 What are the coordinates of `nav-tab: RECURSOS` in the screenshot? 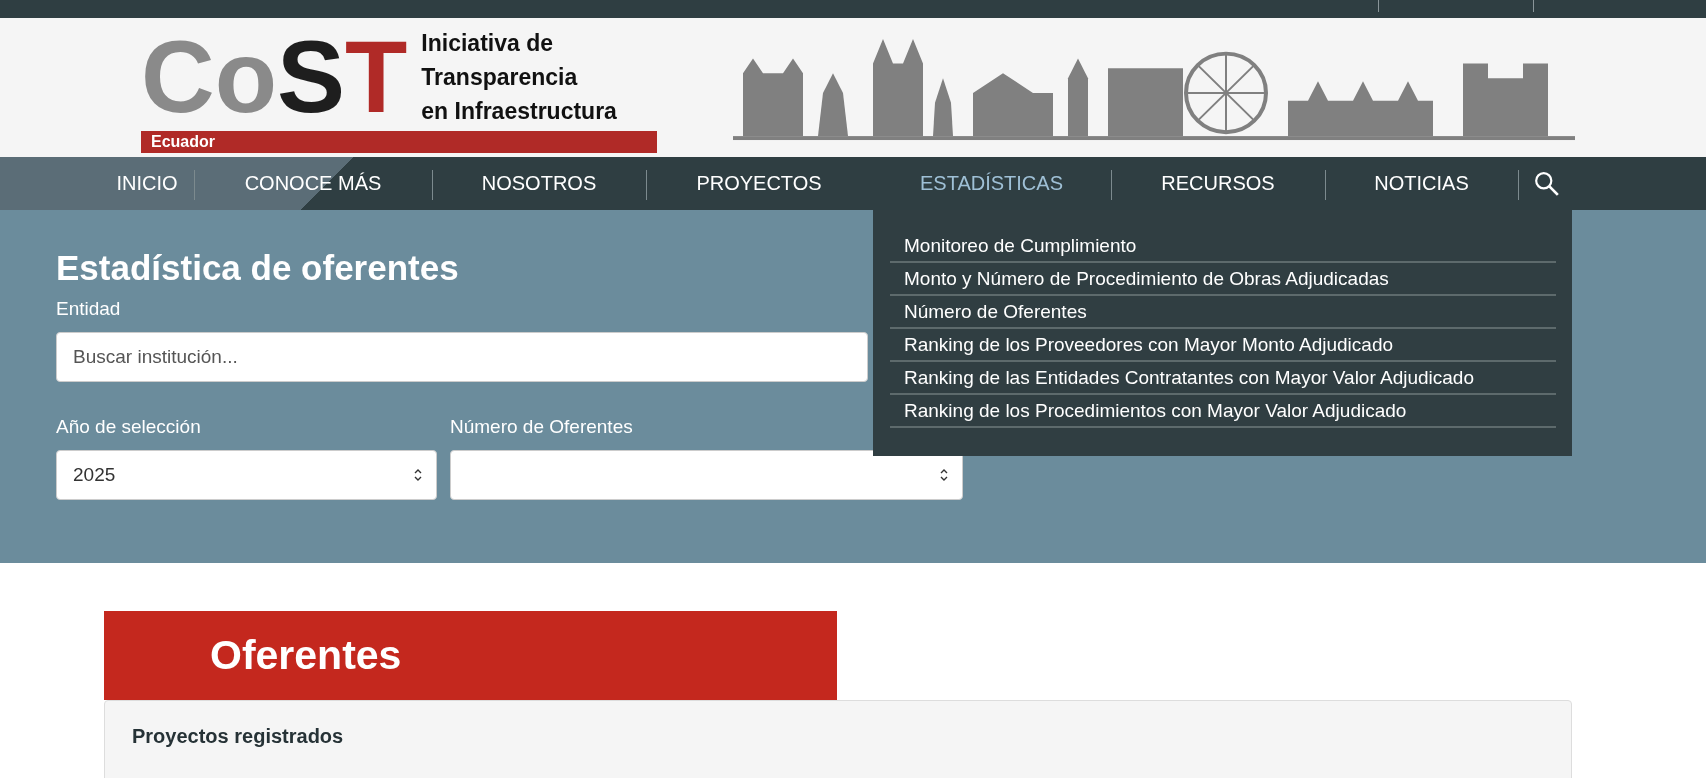 It's located at (1218, 183).